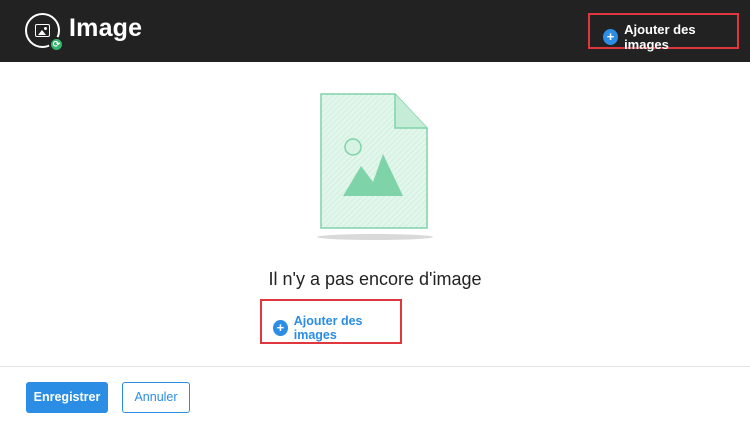 This screenshot has width=750, height=428. What do you see at coordinates (375, 166) in the screenshot?
I see `image-file-icon` at bounding box center [375, 166].